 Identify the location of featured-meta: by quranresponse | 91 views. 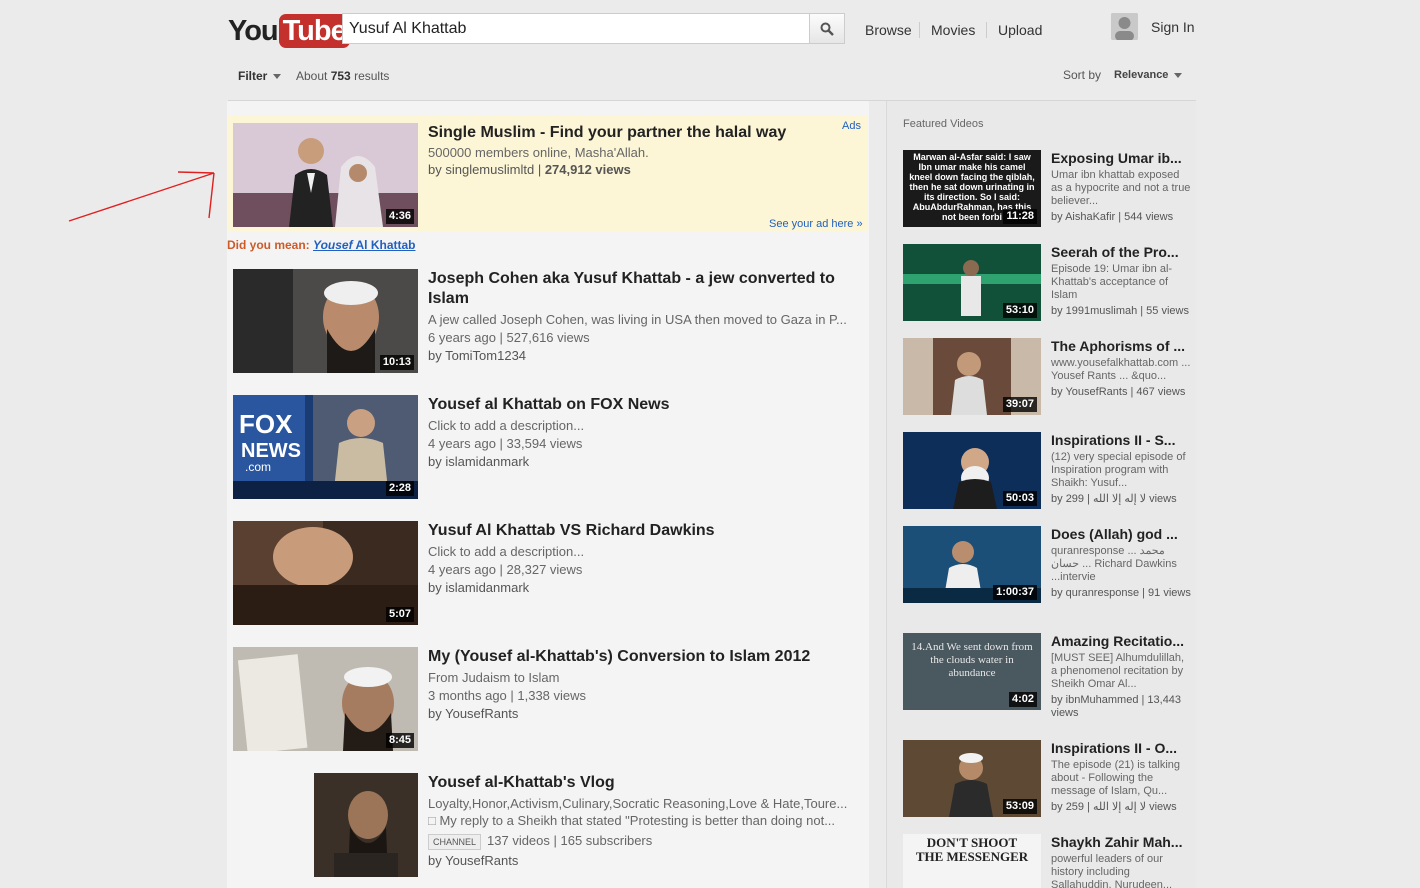
(1121, 593).